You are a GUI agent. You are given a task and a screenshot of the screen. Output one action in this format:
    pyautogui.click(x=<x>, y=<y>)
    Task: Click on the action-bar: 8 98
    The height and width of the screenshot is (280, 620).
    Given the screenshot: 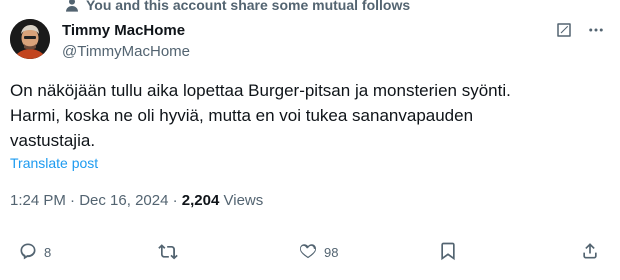 What is the action you would take?
    pyautogui.click(x=310, y=252)
    